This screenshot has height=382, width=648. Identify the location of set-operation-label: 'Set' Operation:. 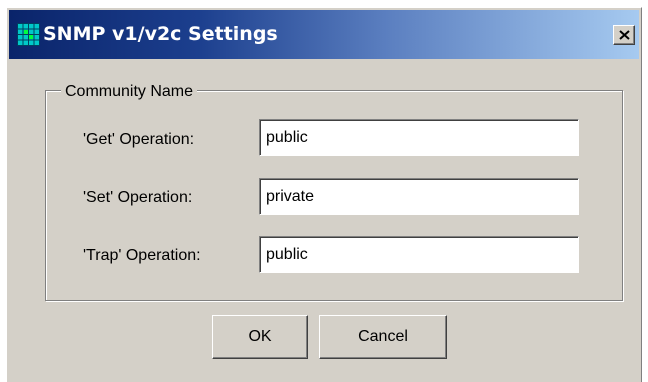
(138, 197).